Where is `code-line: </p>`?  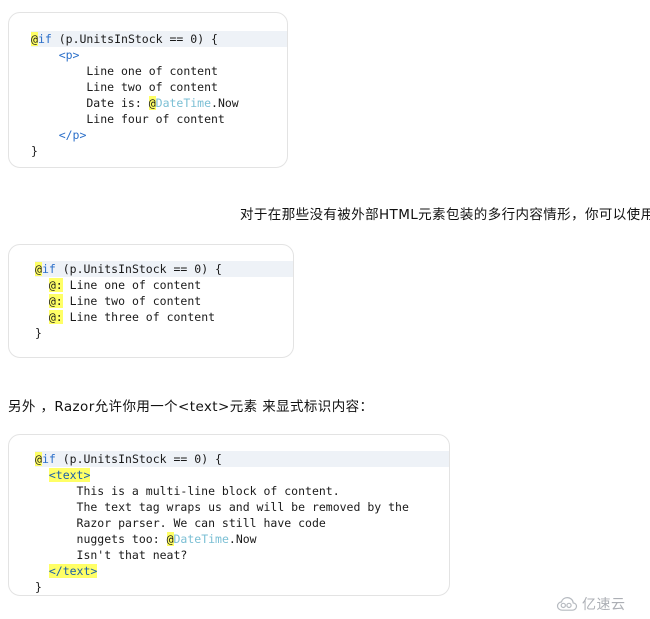 code-line: </p> is located at coordinates (159, 135).